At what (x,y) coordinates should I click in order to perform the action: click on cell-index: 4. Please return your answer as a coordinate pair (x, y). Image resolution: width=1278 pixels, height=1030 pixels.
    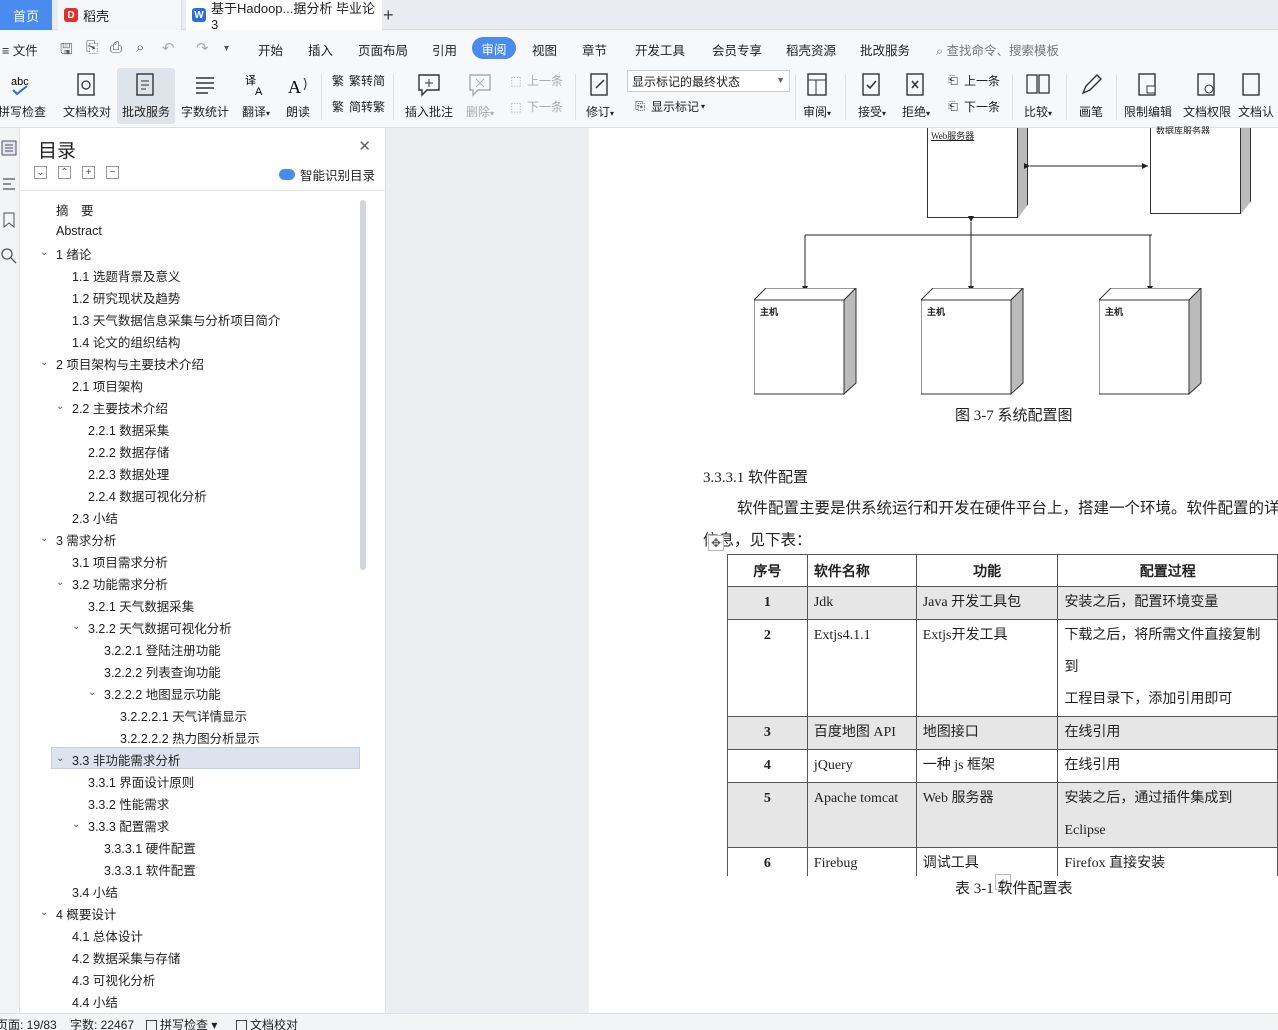
    Looking at the image, I should click on (767, 766).